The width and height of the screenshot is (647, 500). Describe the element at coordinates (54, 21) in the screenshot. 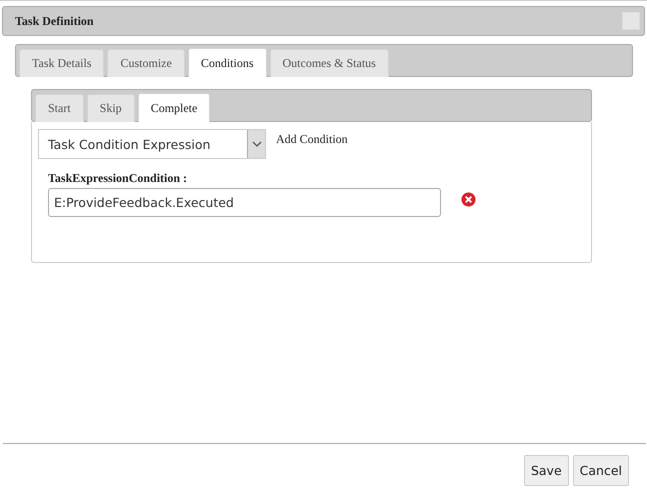

I see `window-title: Task Definition` at that location.